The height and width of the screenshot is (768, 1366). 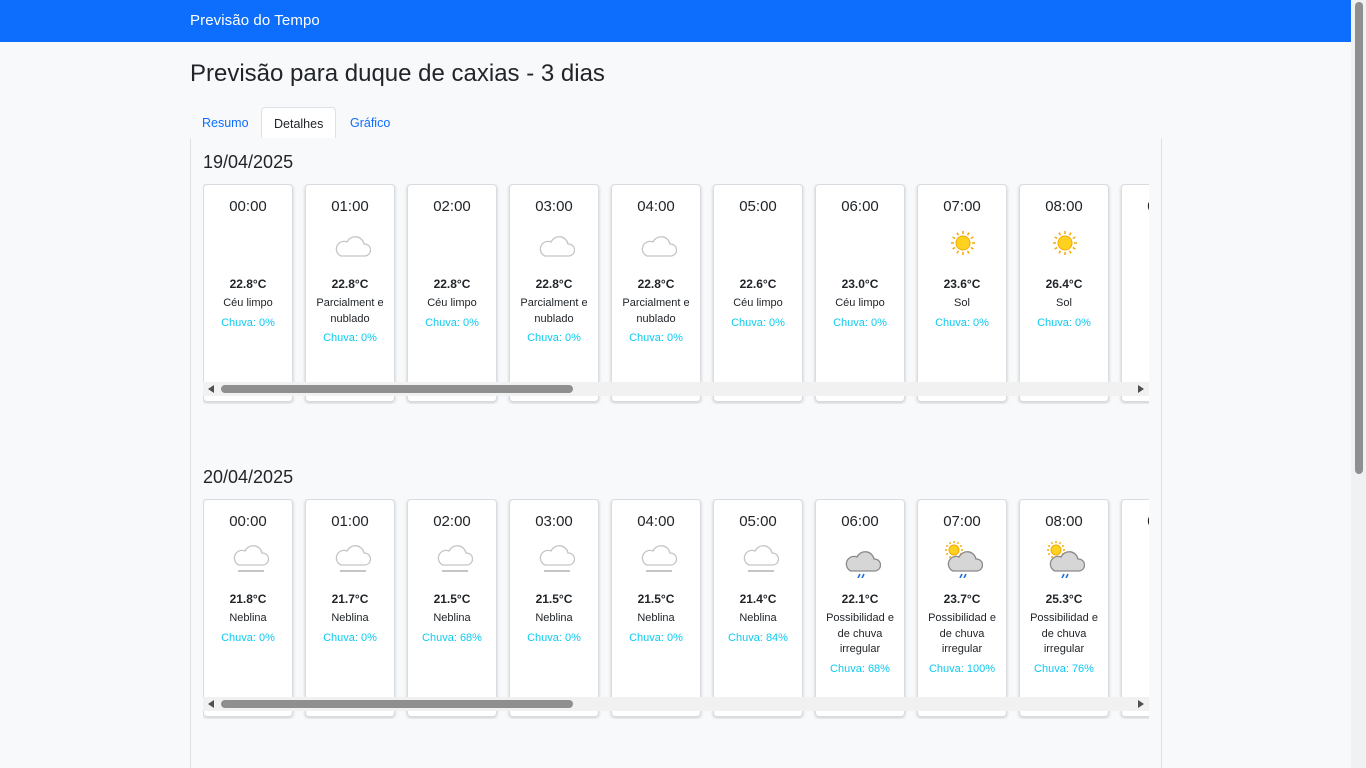 I want to click on hour-card: 00:00 21.8°C Neblina Chuva: 0%, so click(x=248, y=608).